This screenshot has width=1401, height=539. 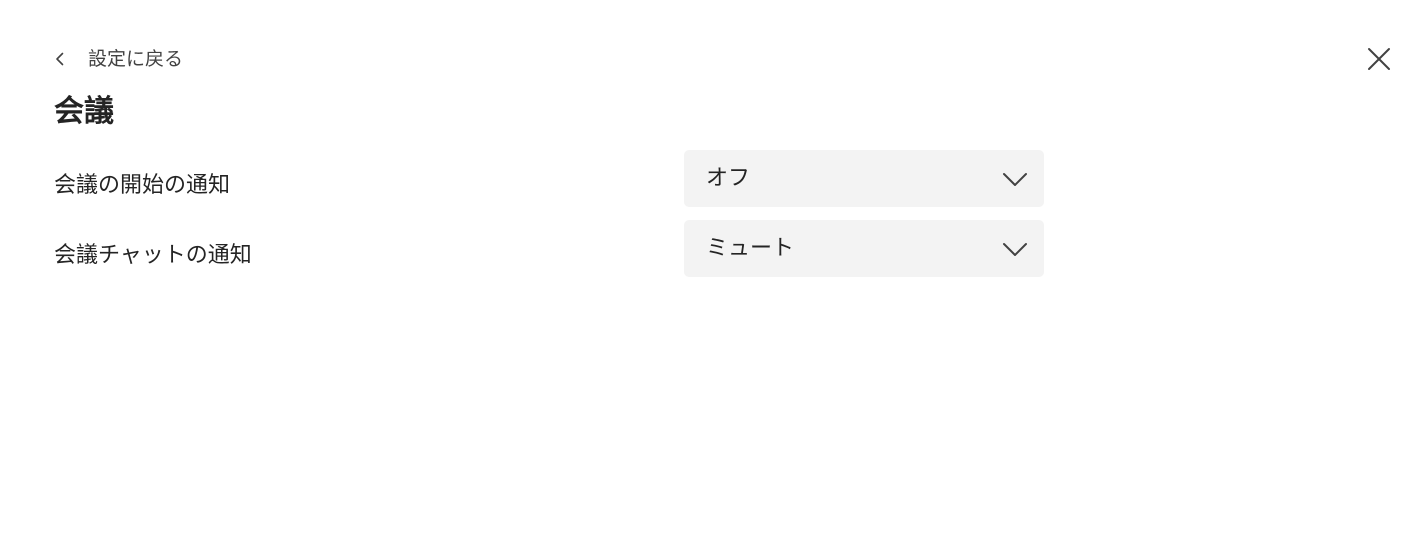 I want to click on back-to-settings-link: 設定に戻る, so click(x=116, y=59).